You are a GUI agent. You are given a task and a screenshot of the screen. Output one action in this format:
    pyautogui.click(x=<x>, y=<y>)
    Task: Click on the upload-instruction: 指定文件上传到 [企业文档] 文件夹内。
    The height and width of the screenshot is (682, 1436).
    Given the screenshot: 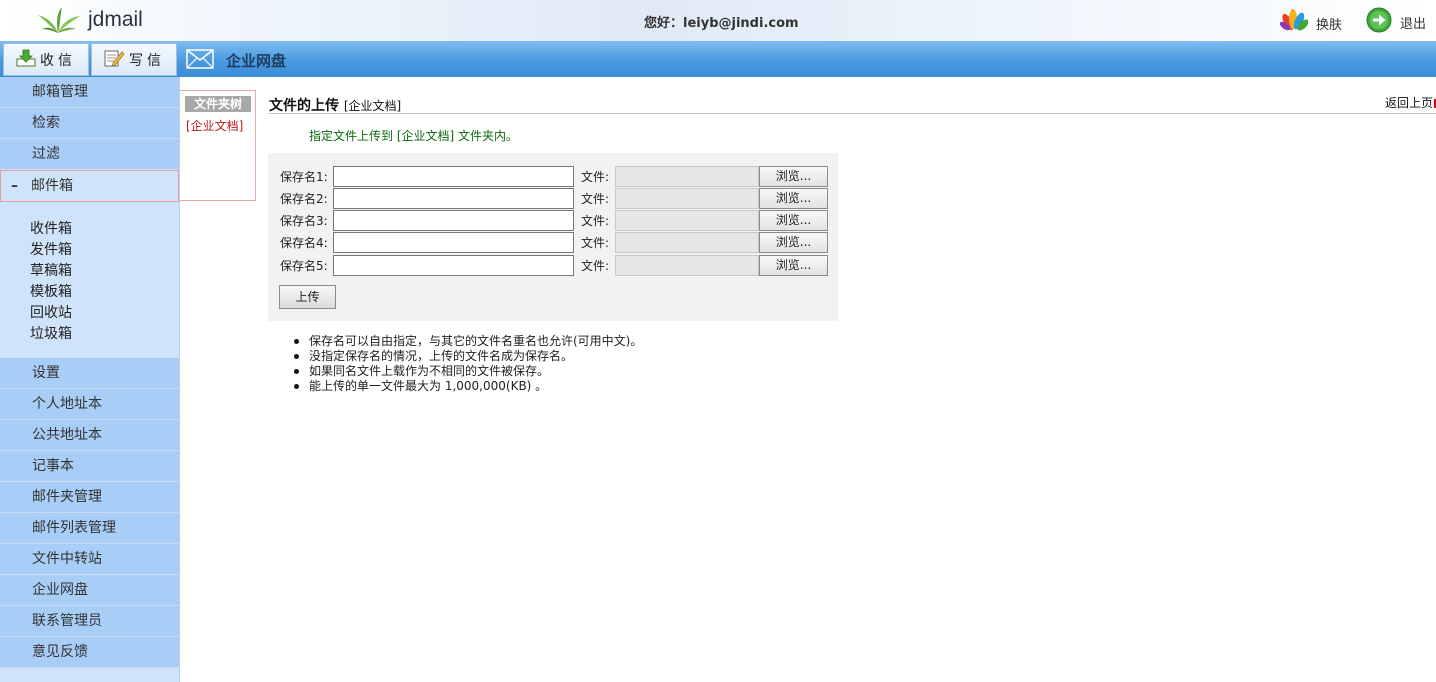 What is the action you would take?
    pyautogui.click(x=413, y=136)
    